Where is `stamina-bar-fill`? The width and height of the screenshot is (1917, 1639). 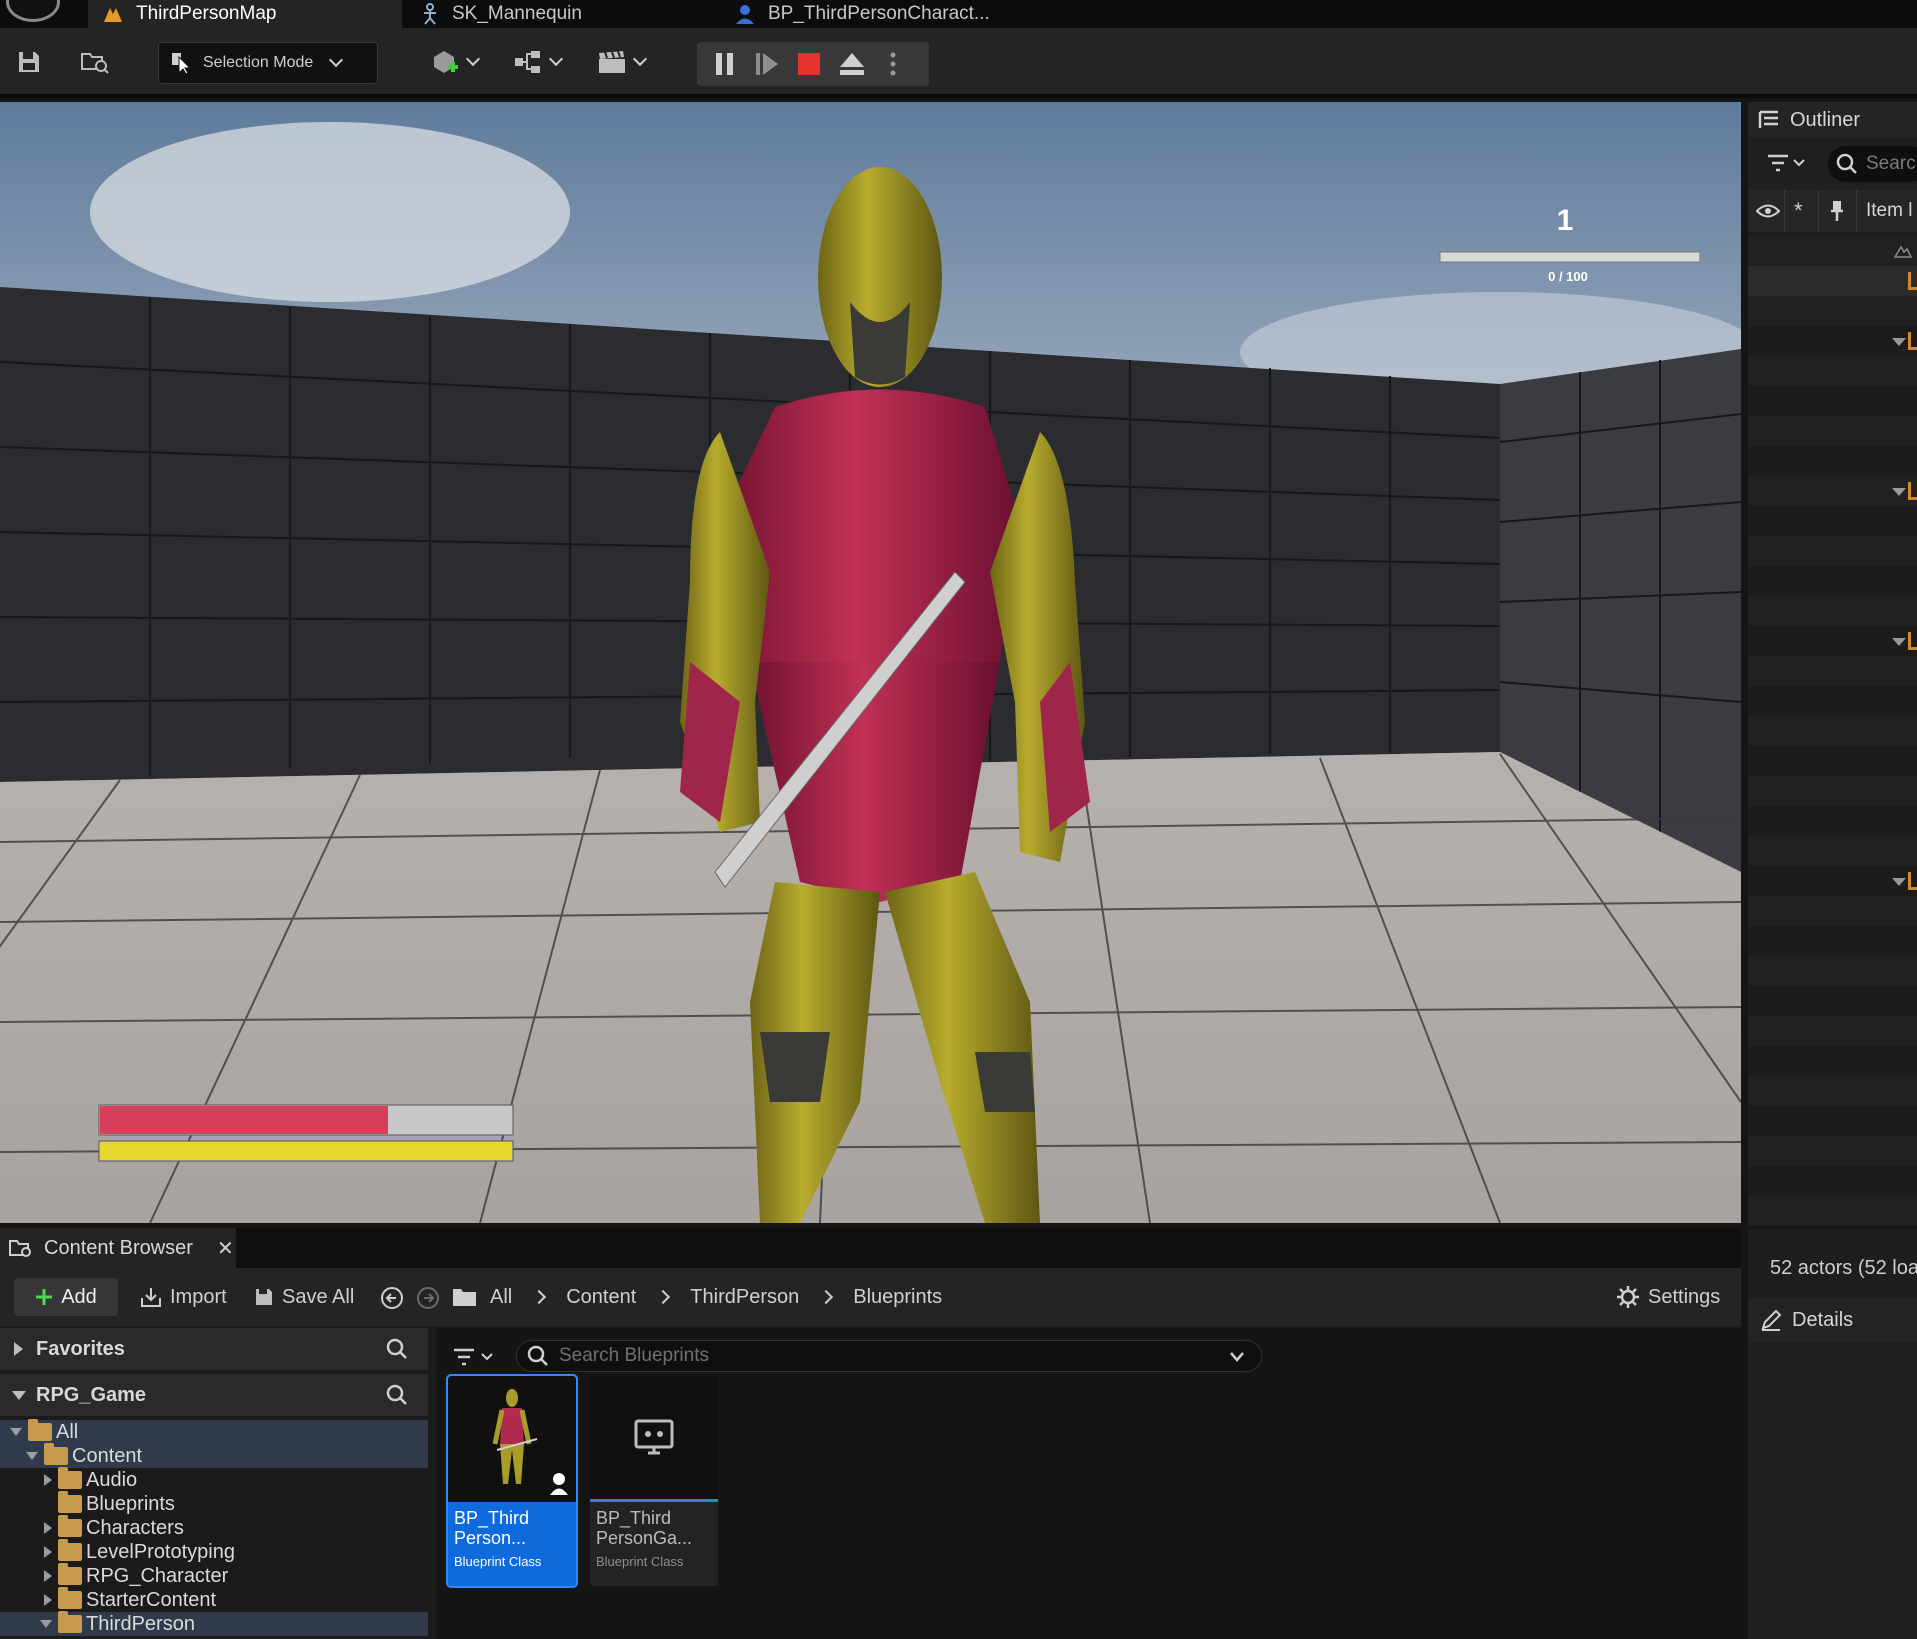
stamina-bar-fill is located at coordinates (306, 1151).